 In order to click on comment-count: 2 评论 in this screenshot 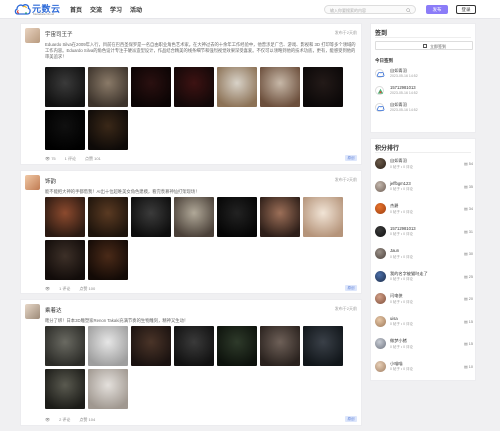, I will do `click(64, 420)`.